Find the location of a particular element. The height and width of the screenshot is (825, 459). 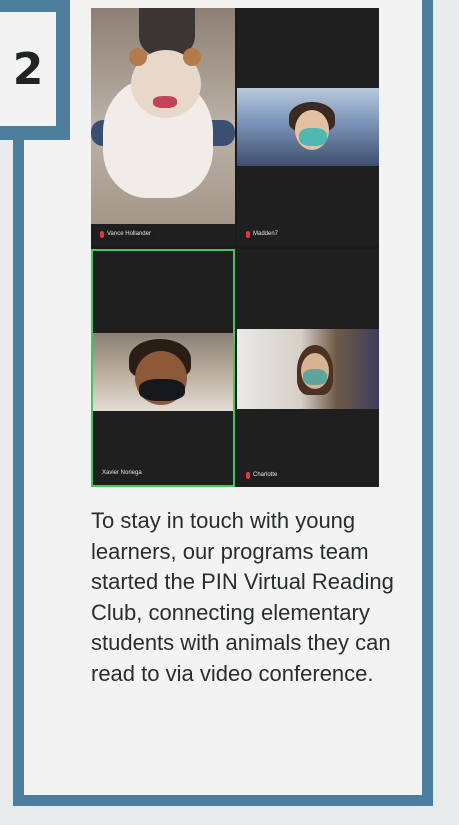

participant-name: Vance Hollander is located at coordinates (129, 234).